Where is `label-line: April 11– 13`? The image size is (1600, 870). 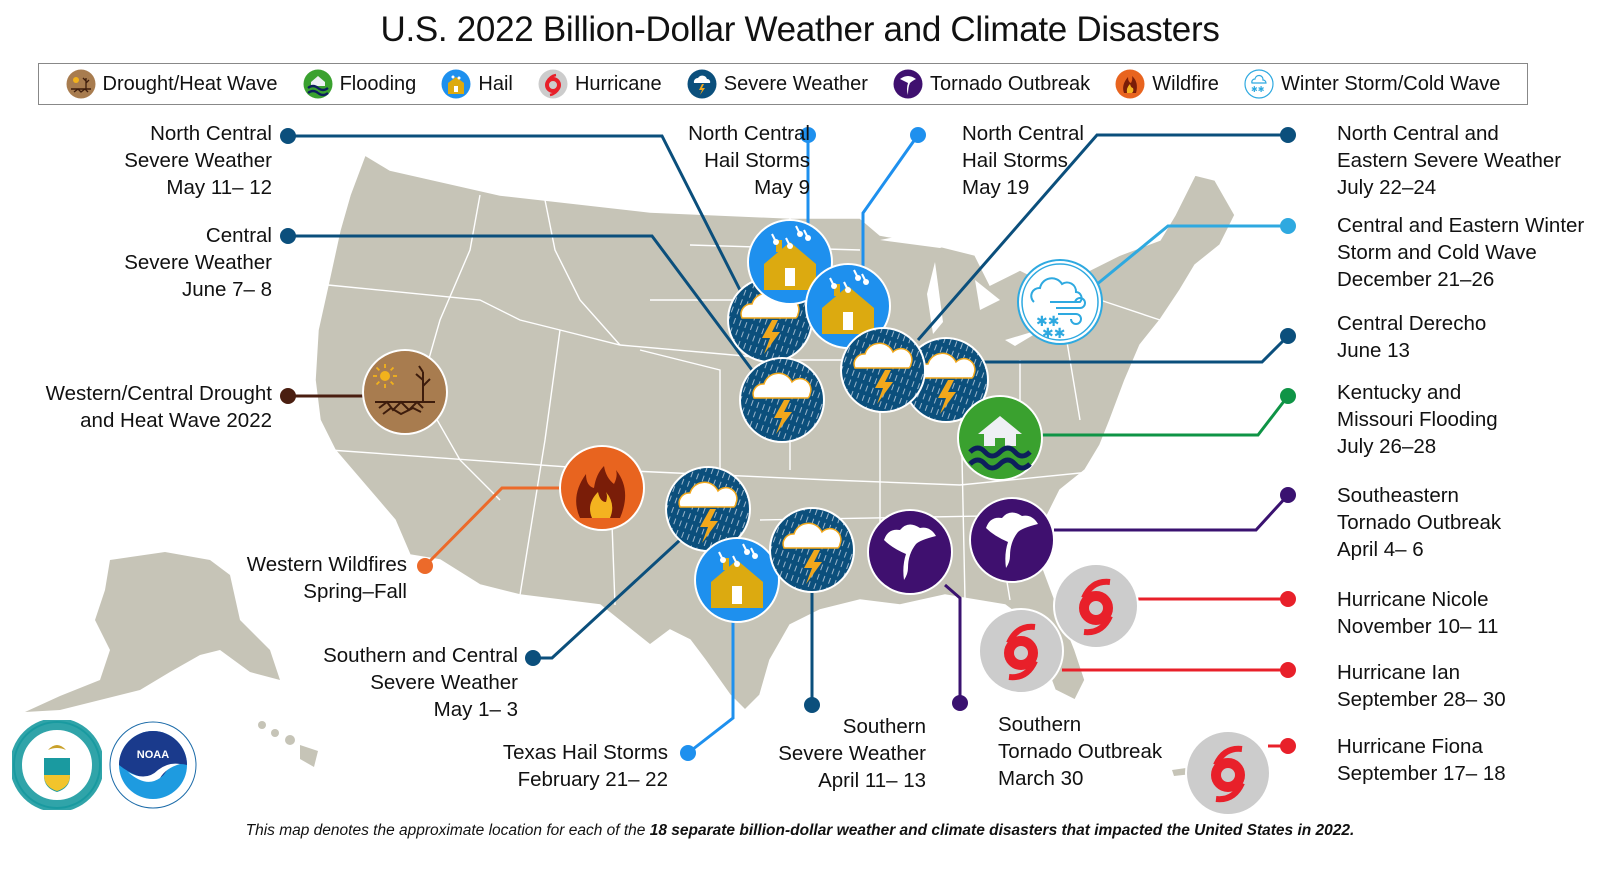 label-line: April 11– 13 is located at coordinates (872, 780).